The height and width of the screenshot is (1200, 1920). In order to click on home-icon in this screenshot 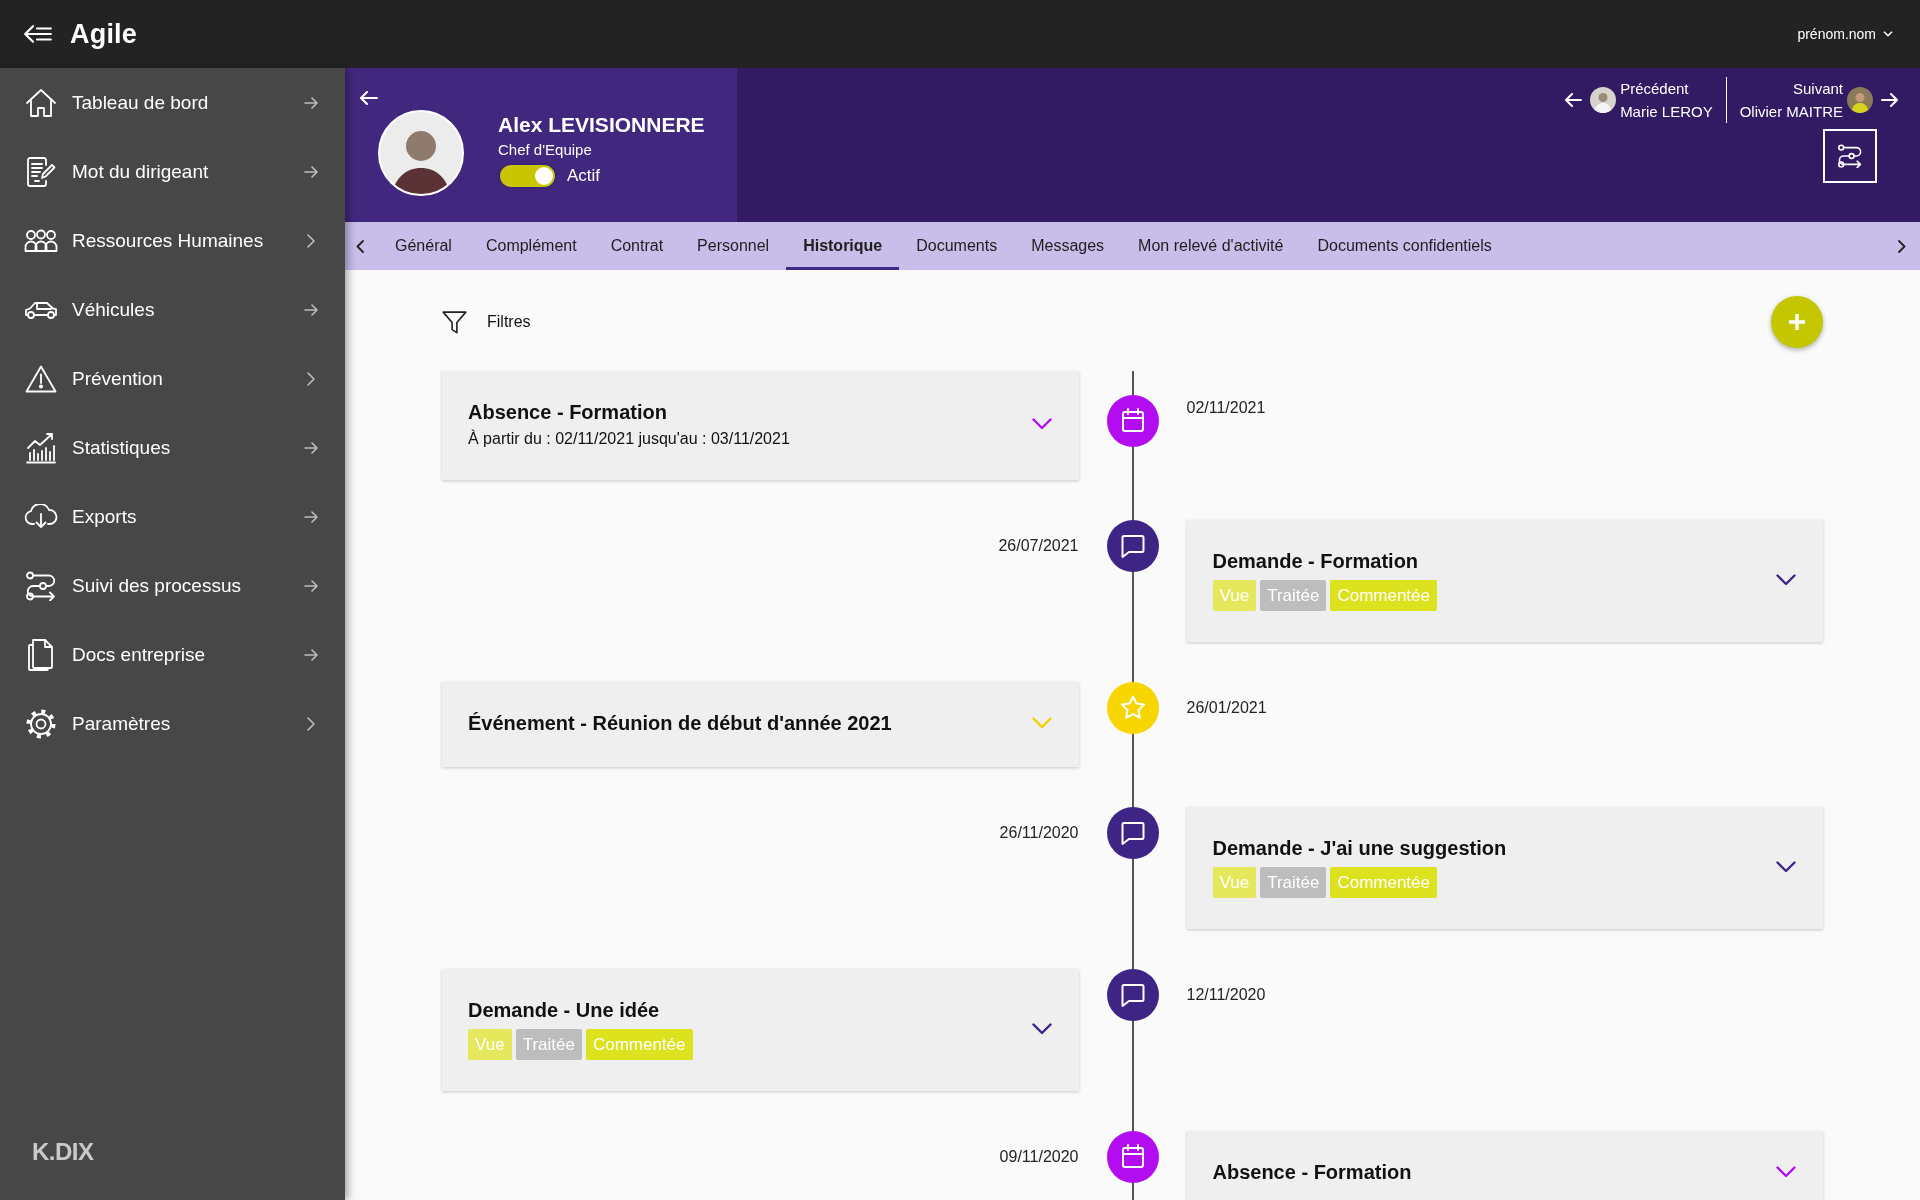, I will do `click(41, 102)`.